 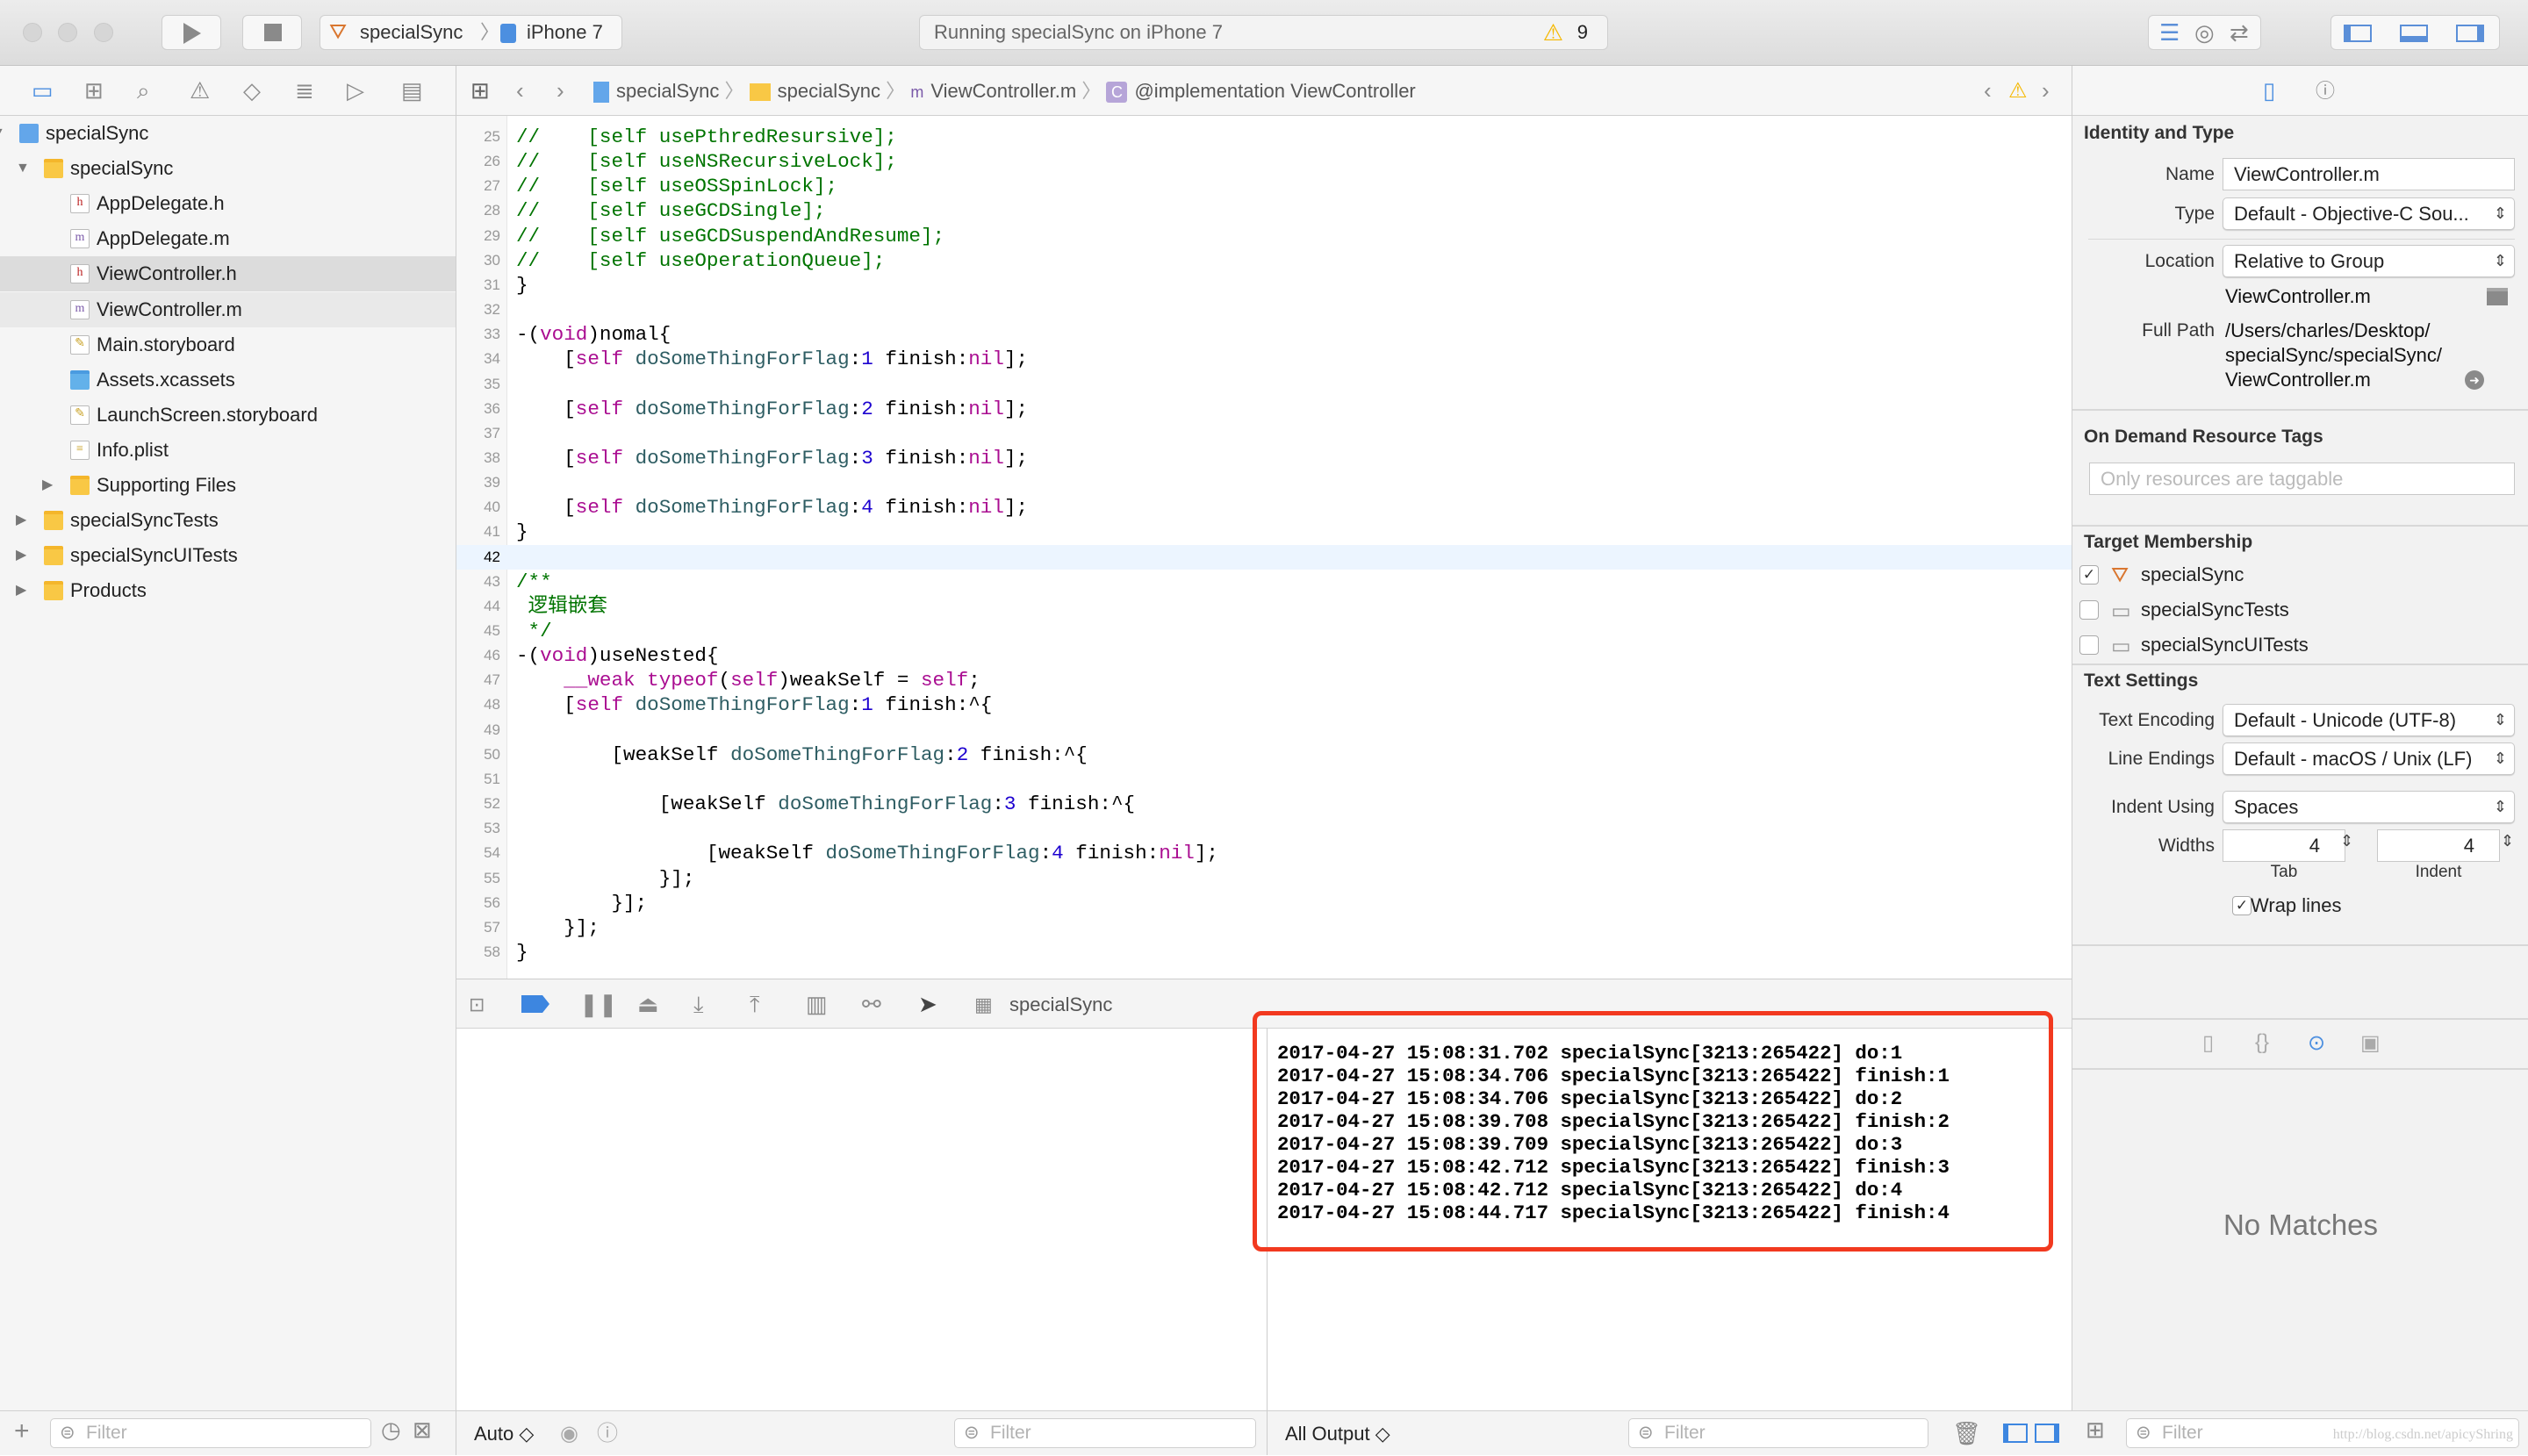 What do you see at coordinates (228, 415) in the screenshot?
I see `navigator-item: ✎ LaunchScreen.storyboard` at bounding box center [228, 415].